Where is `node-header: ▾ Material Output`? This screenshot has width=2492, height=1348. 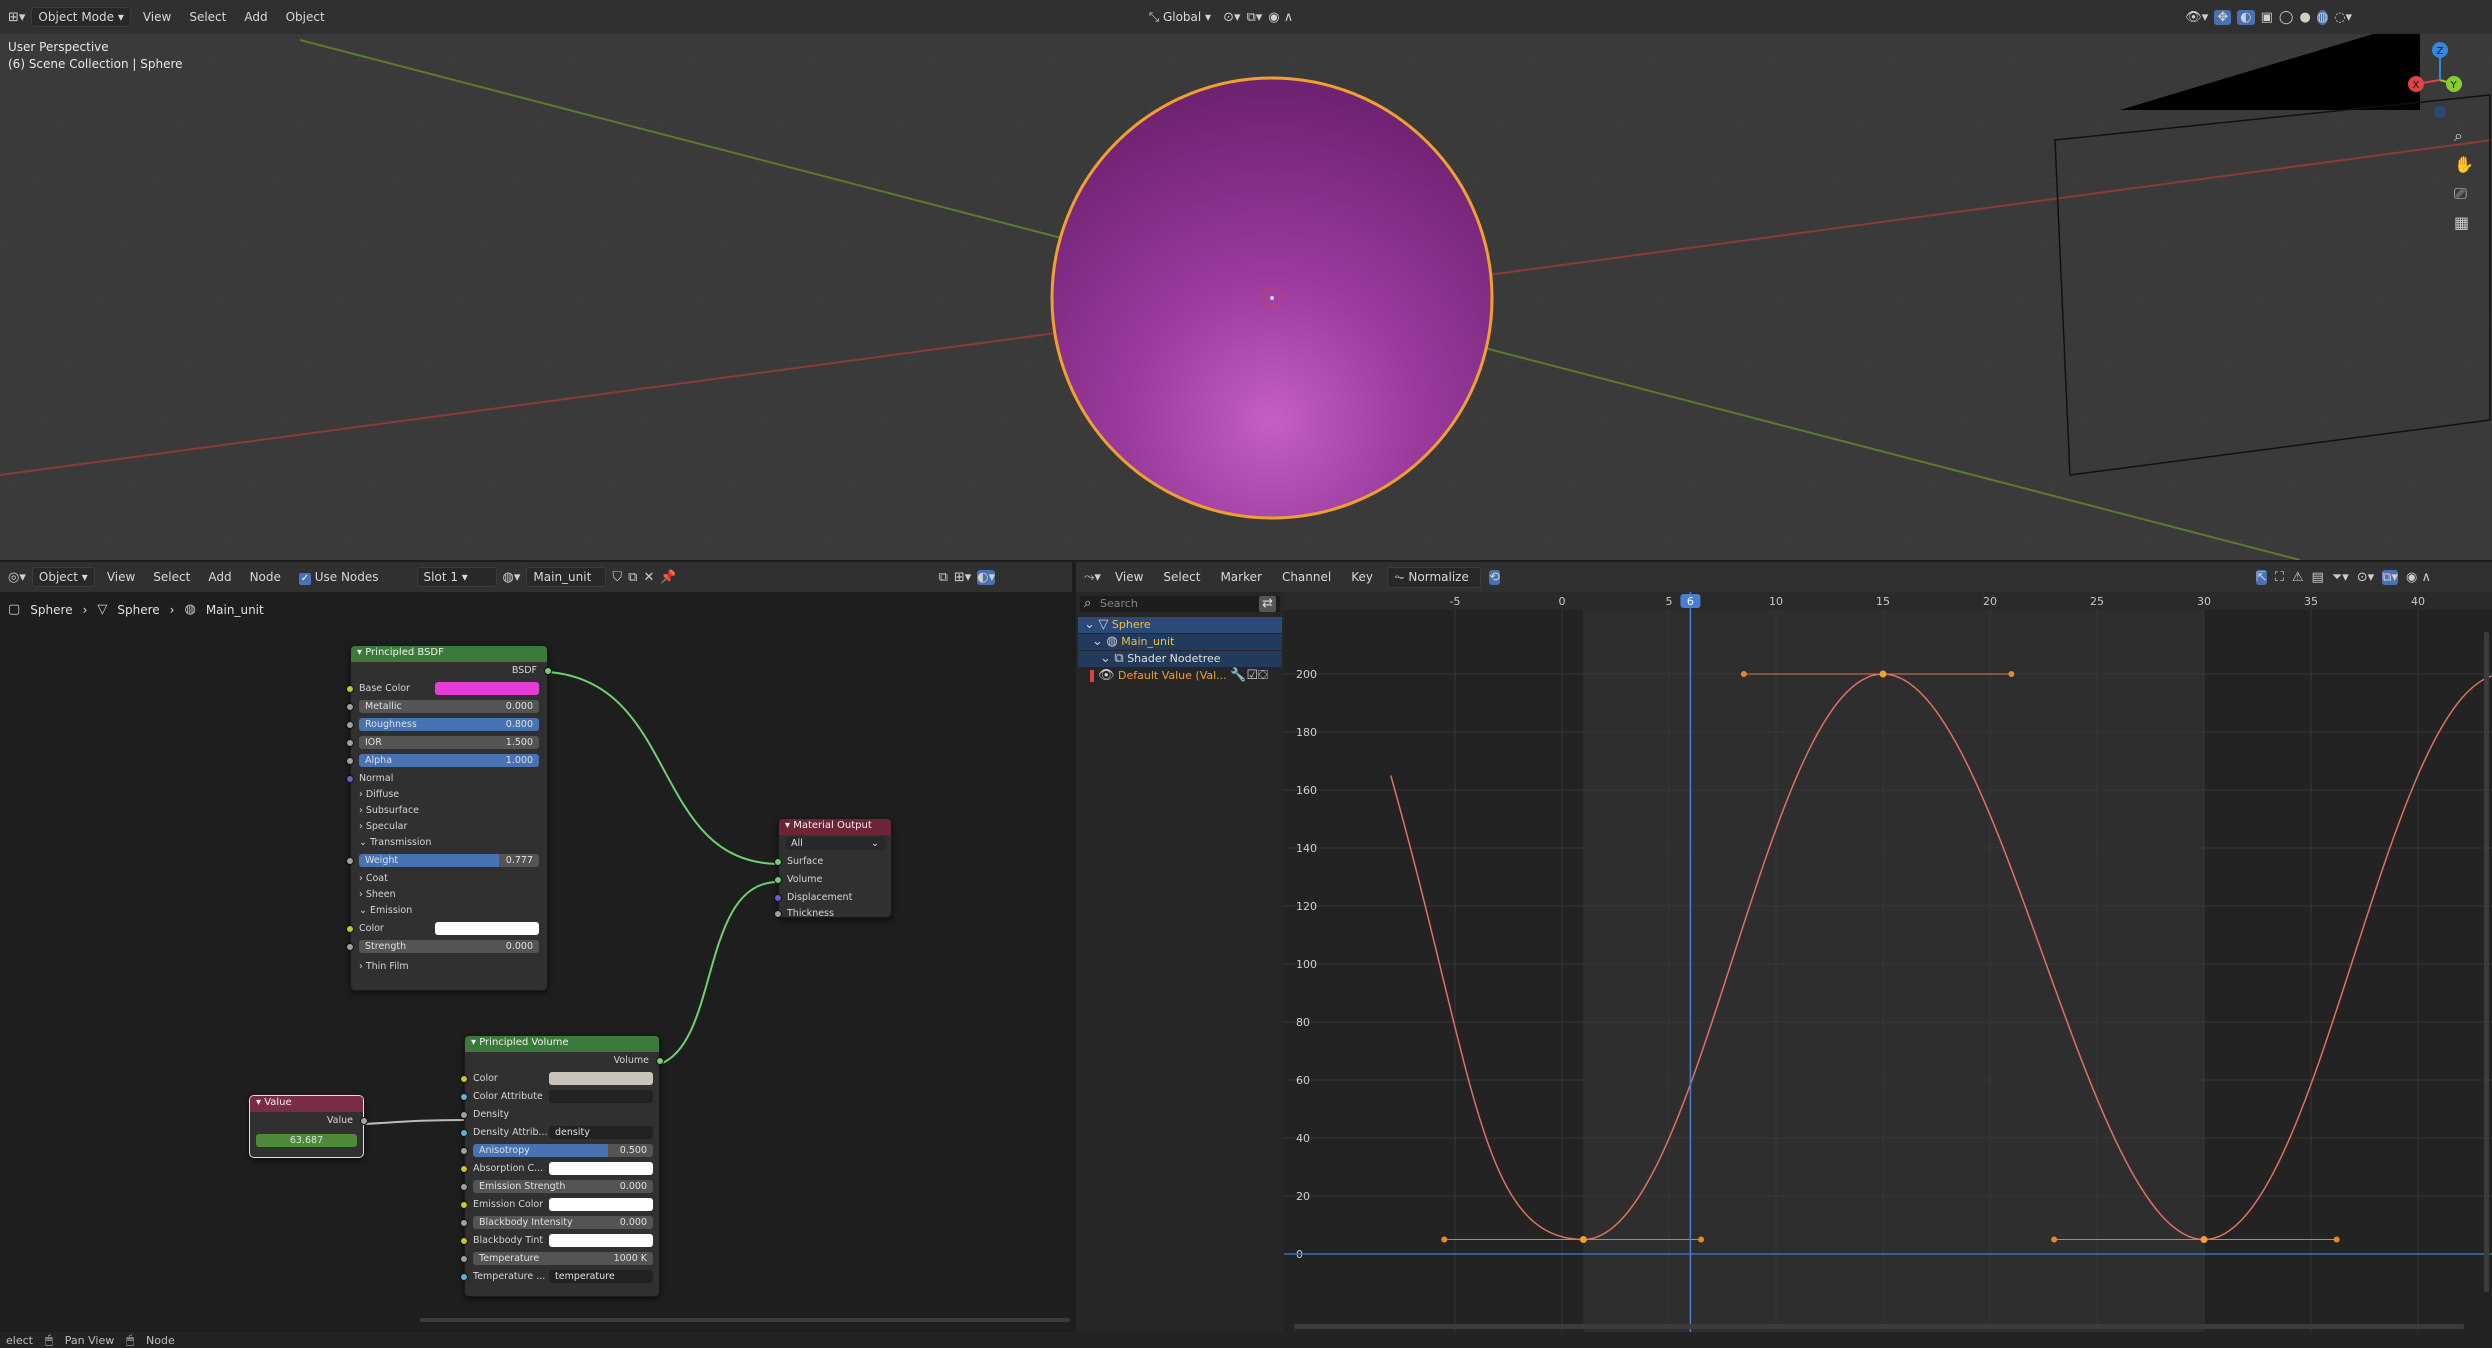
node-header: ▾ Material Output is located at coordinates (835, 827).